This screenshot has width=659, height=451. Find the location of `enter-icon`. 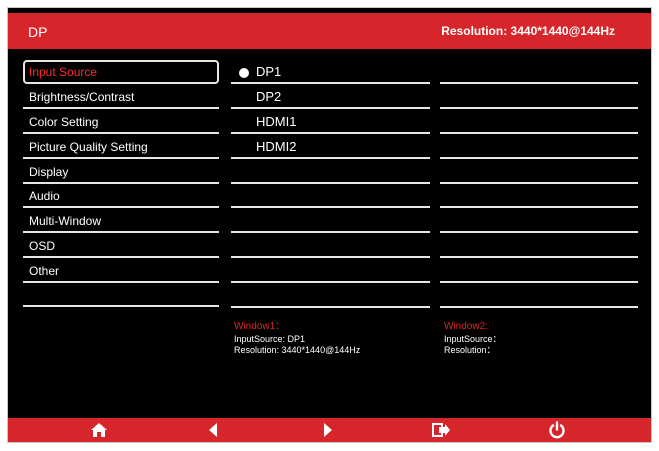

enter-icon is located at coordinates (441, 430).